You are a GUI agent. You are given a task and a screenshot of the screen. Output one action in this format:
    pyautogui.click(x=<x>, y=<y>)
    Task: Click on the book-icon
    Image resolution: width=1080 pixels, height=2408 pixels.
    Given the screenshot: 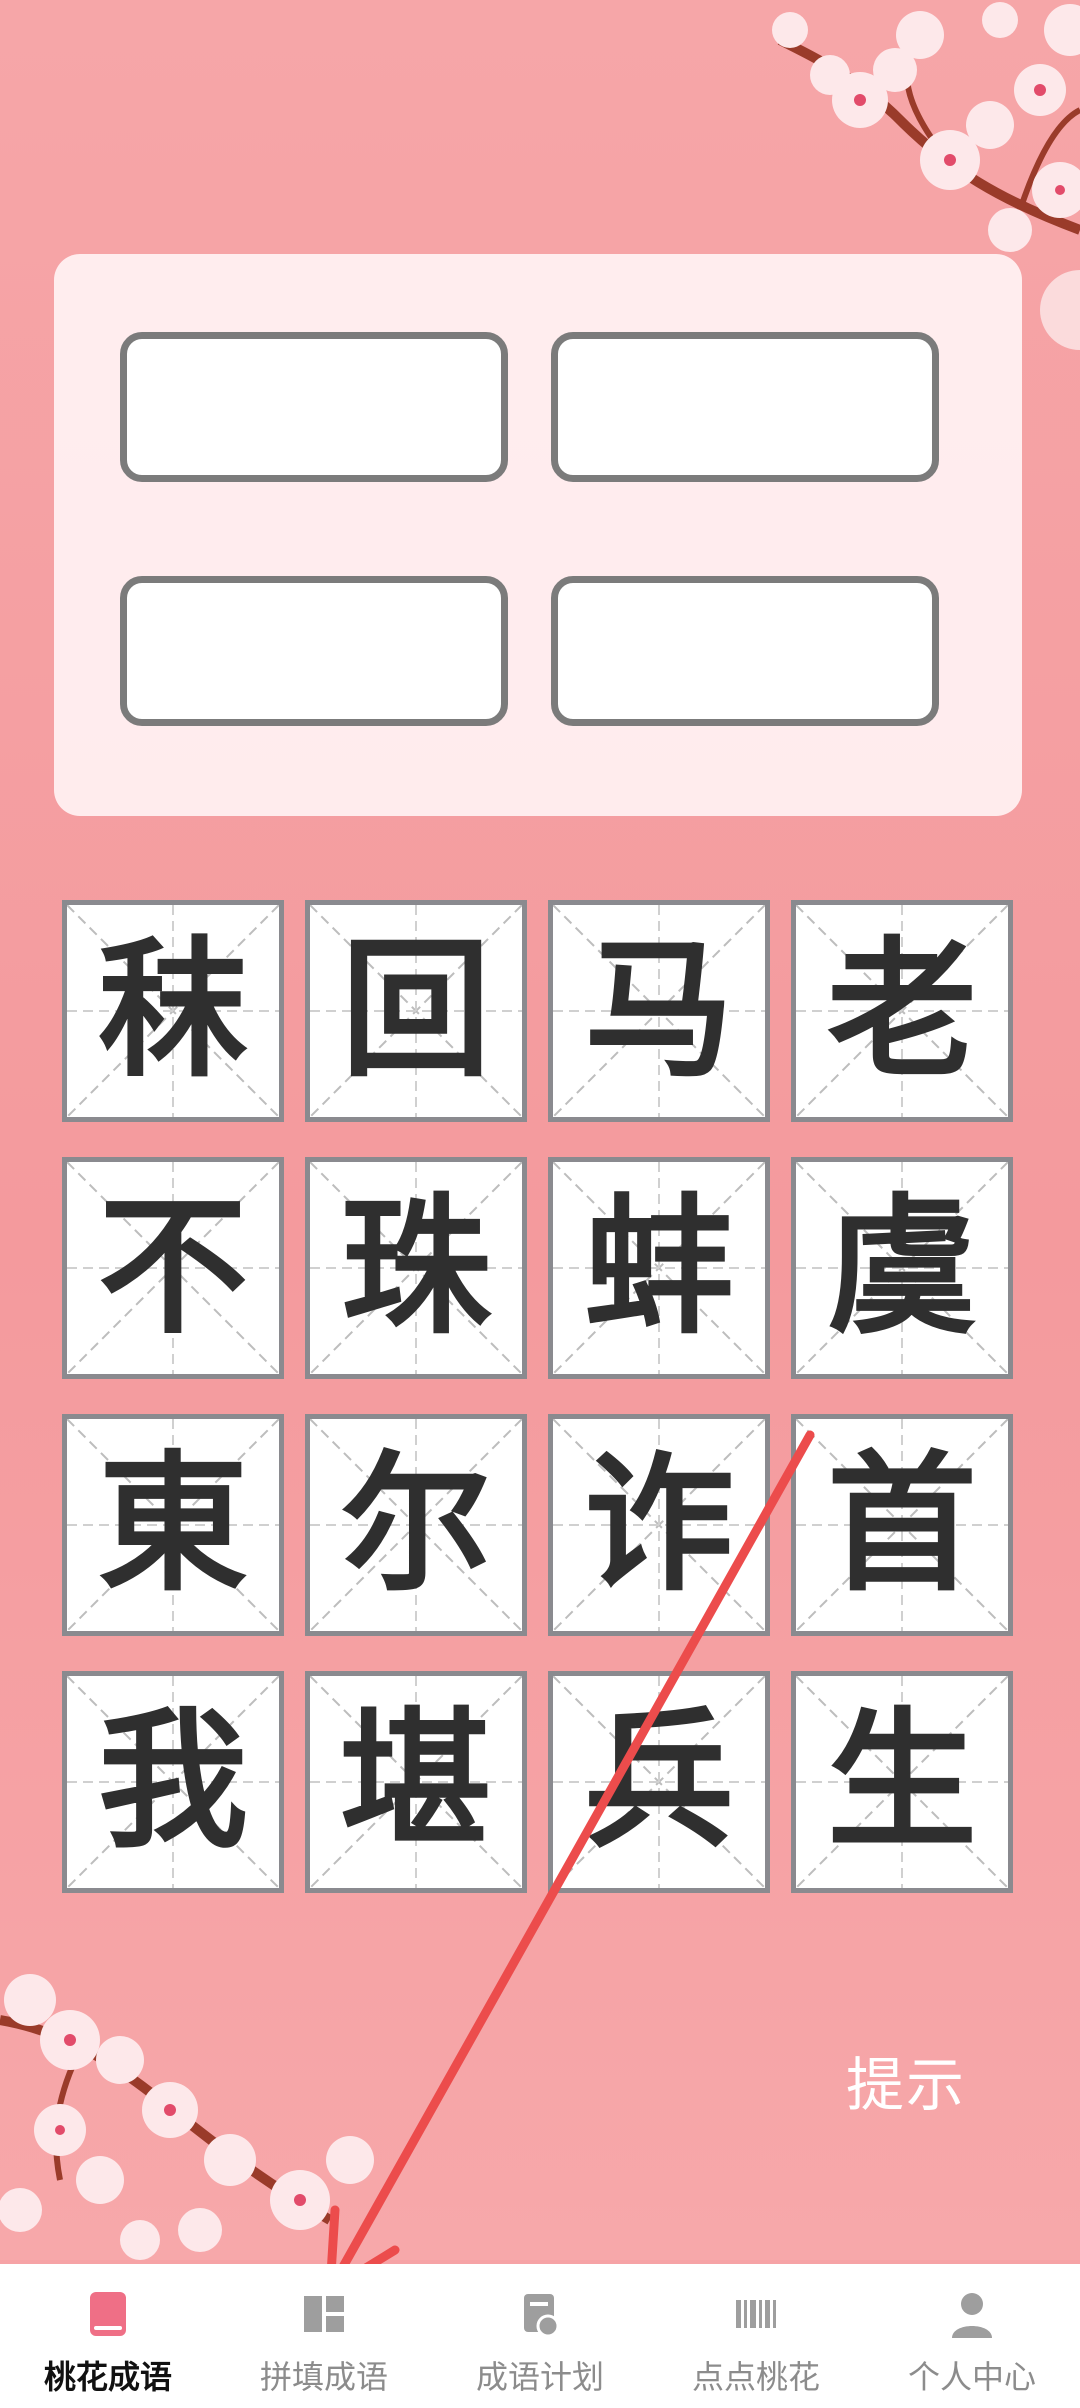 What is the action you would take?
    pyautogui.click(x=108, y=2314)
    